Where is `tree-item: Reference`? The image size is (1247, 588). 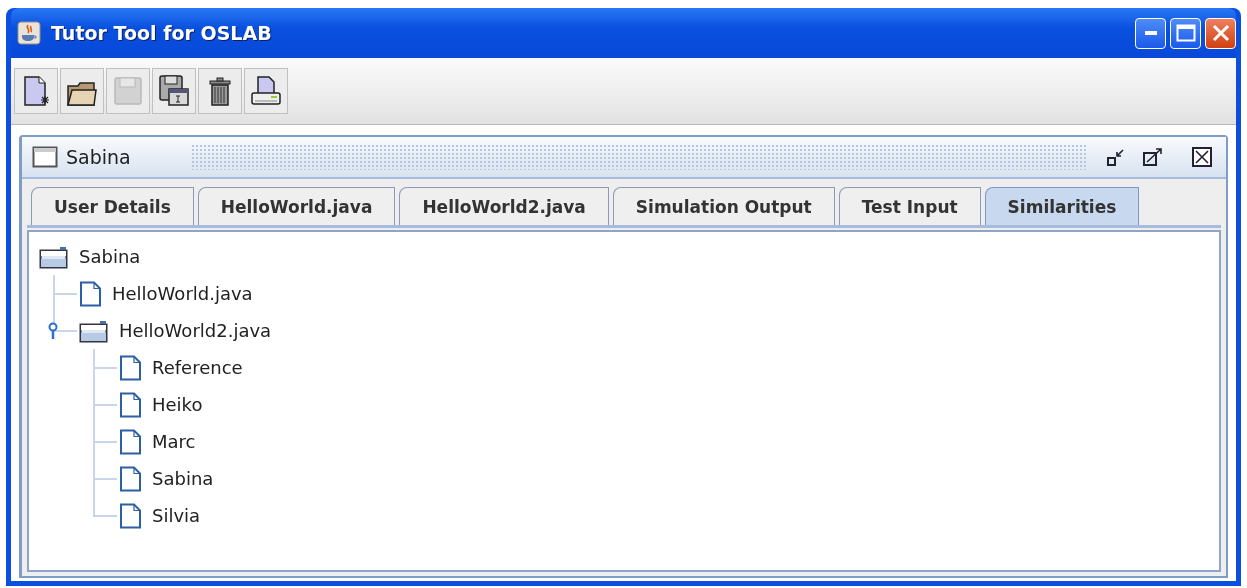 tree-item: Reference is located at coordinates (197, 367).